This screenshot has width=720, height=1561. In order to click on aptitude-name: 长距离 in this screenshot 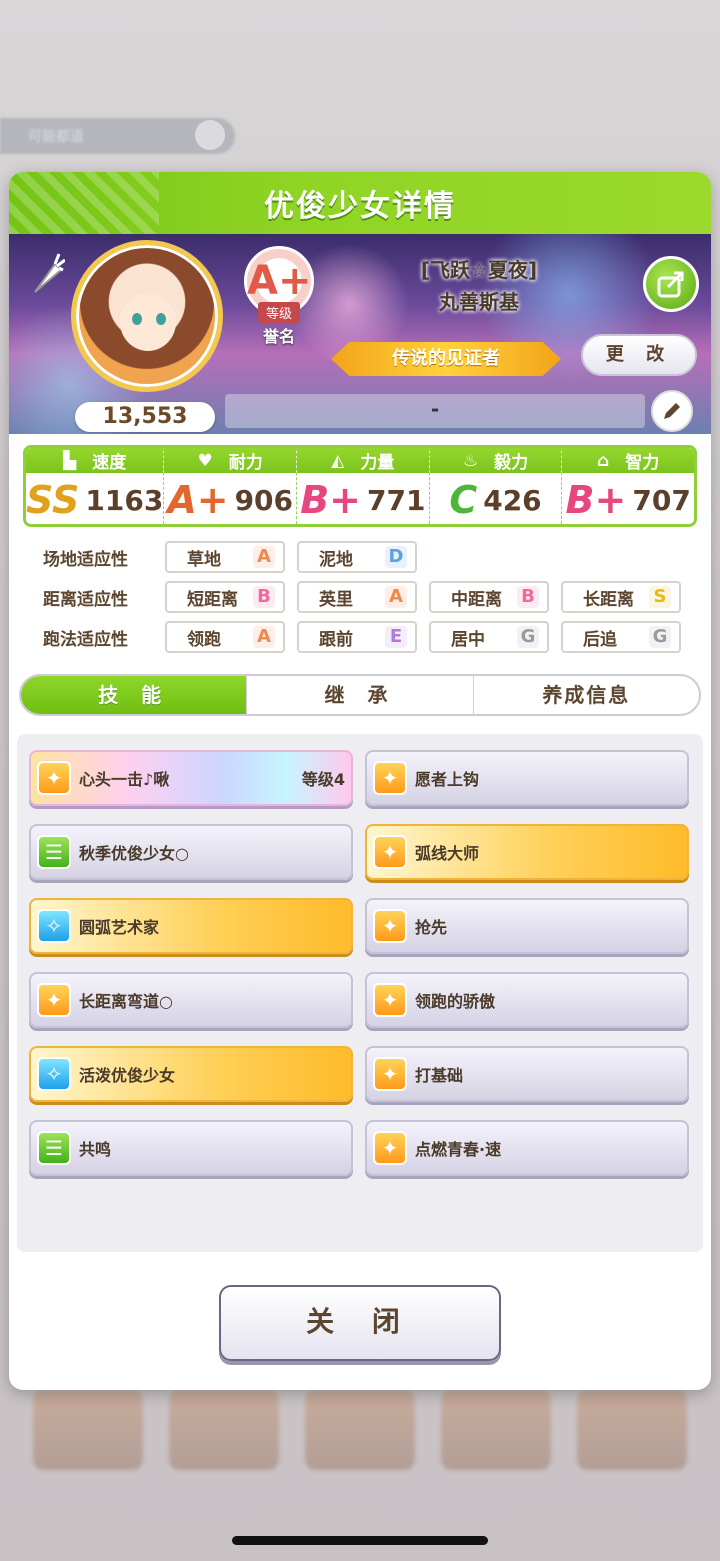, I will do `click(608, 599)`.